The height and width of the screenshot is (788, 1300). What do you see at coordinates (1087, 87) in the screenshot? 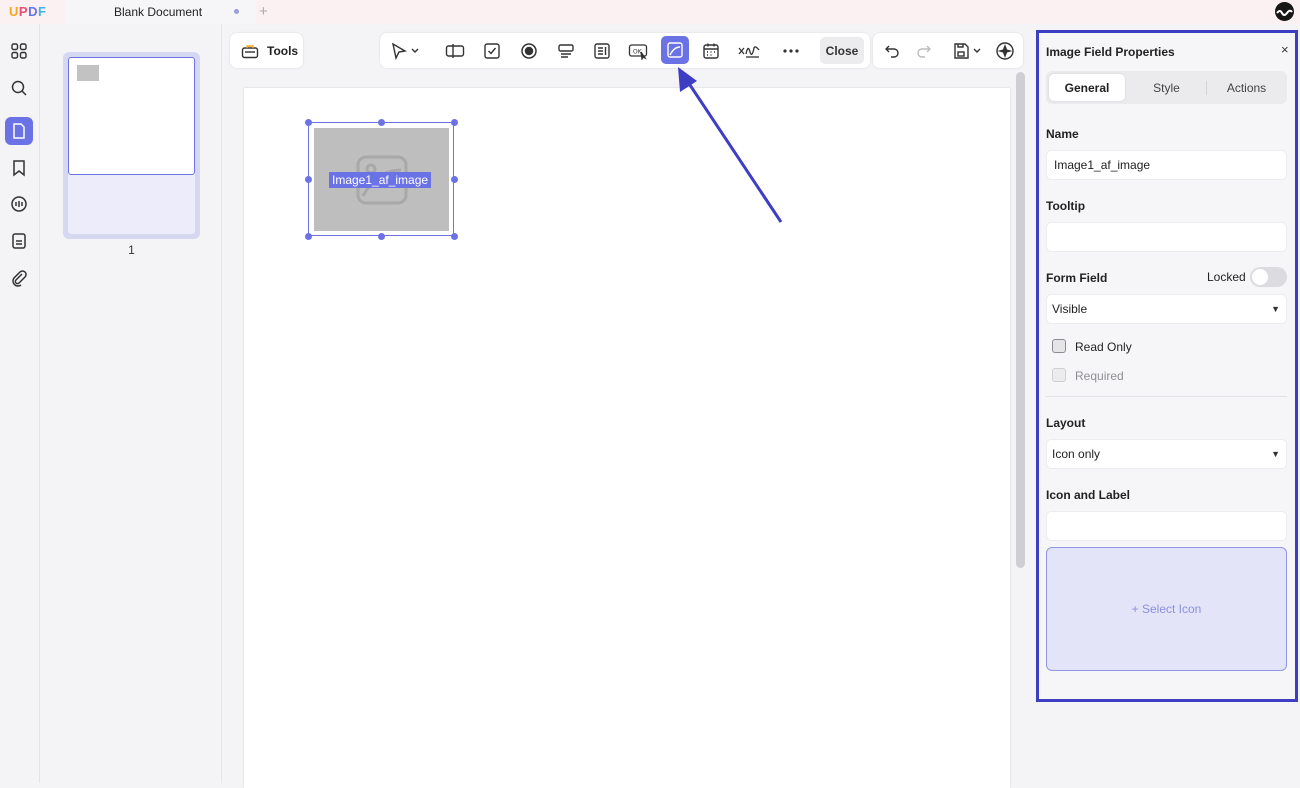
I see `tab-general: General` at bounding box center [1087, 87].